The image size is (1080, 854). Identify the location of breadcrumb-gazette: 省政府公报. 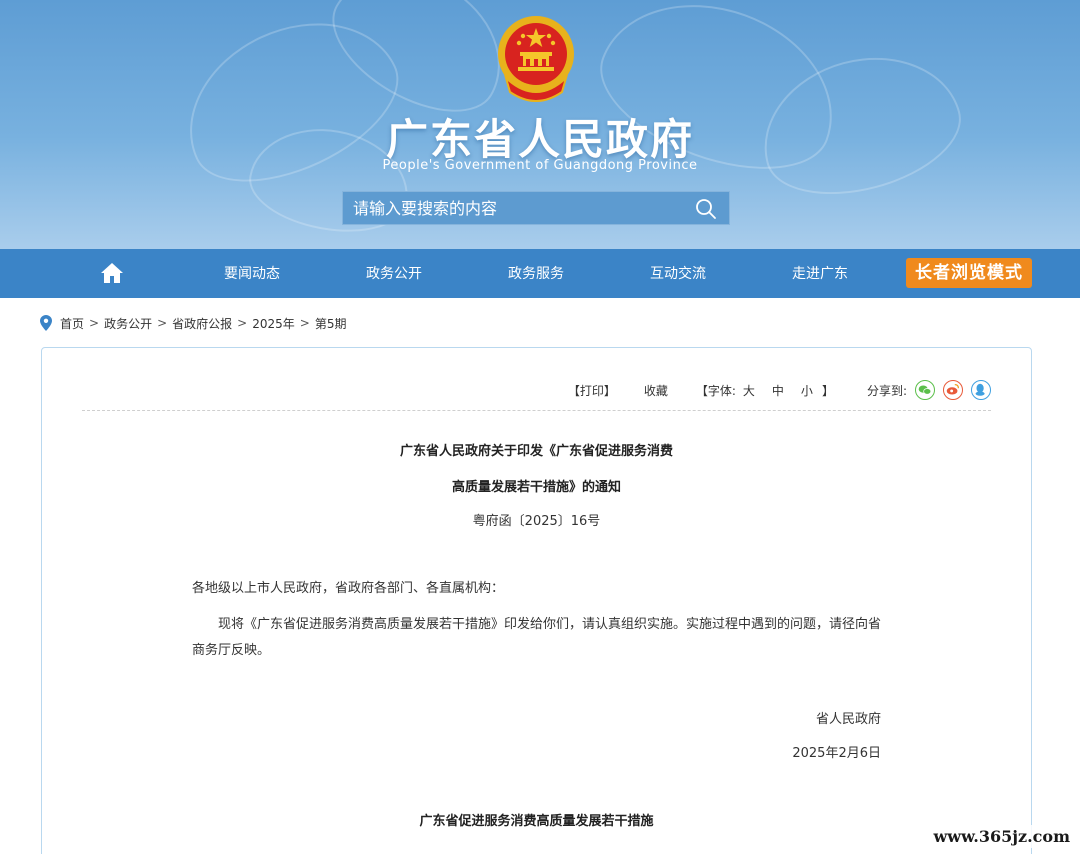
(202, 323).